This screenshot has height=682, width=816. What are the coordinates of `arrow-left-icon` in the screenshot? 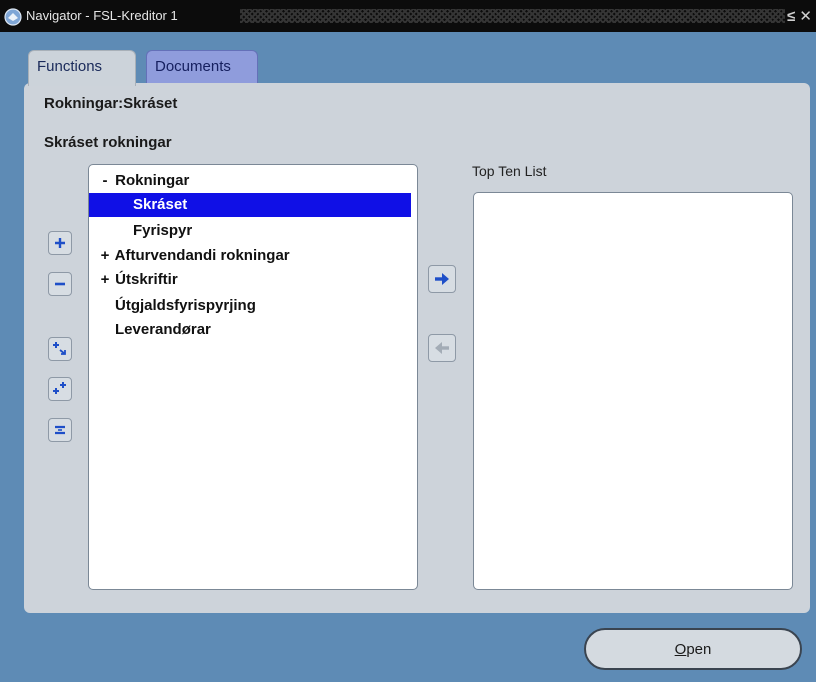 It's located at (442, 348).